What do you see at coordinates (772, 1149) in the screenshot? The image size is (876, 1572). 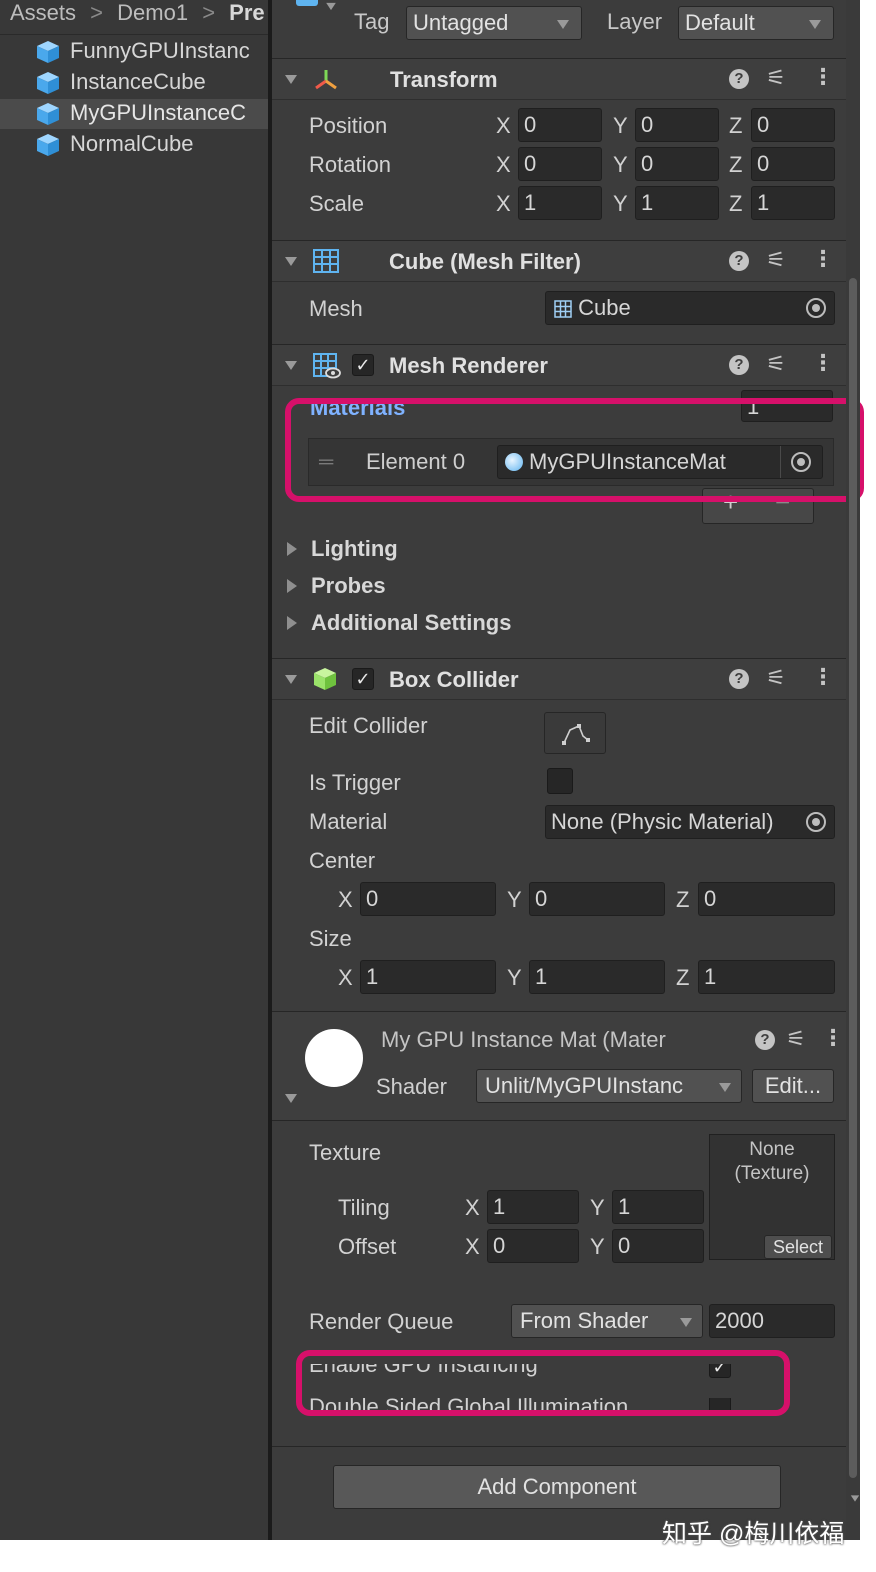 I see `texture-slot-none: None` at bounding box center [772, 1149].